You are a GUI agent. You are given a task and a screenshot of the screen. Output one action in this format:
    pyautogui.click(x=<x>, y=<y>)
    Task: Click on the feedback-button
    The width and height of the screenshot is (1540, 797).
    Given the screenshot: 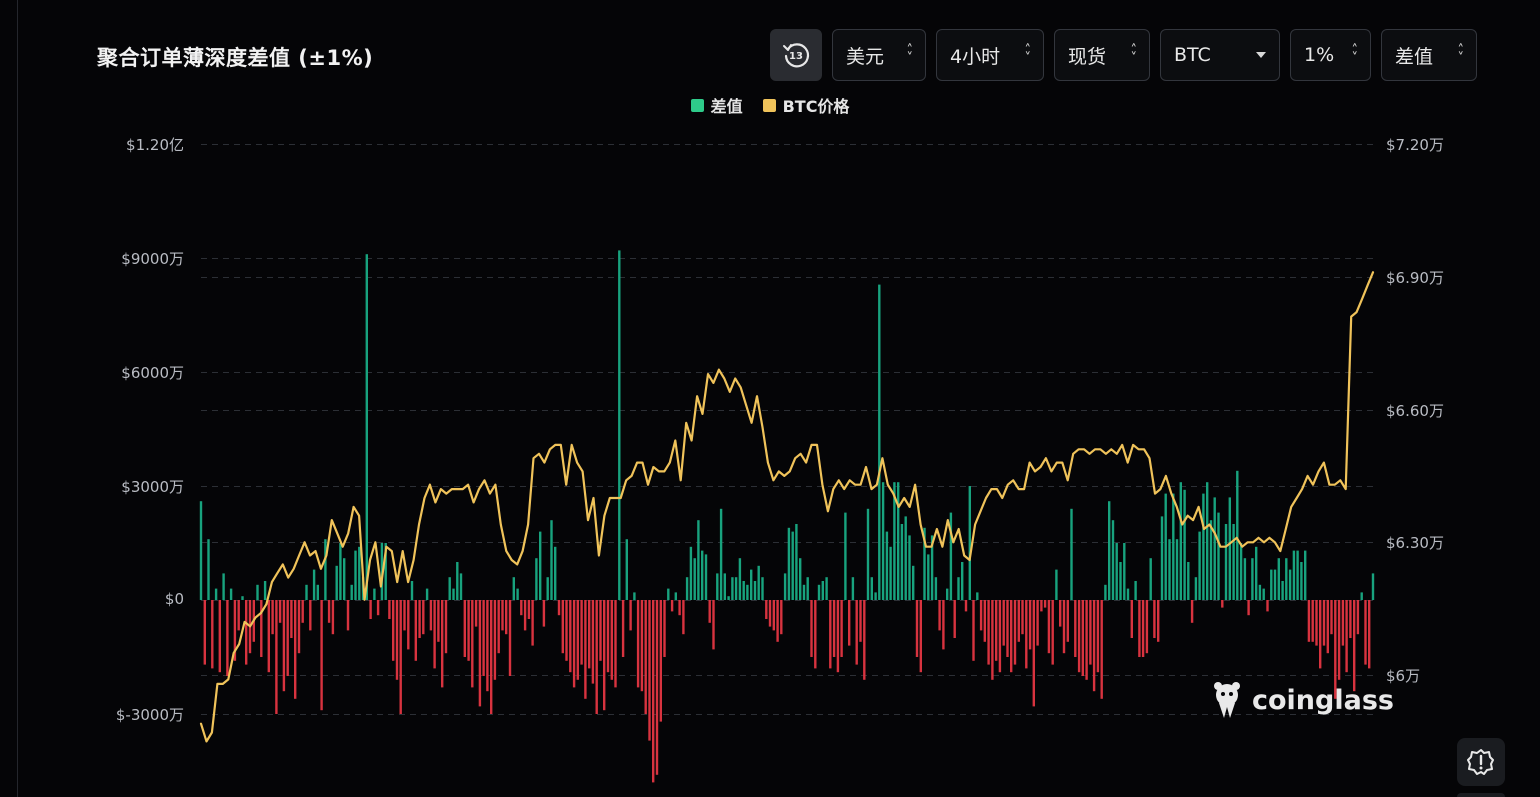 What is the action you would take?
    pyautogui.click(x=1481, y=762)
    